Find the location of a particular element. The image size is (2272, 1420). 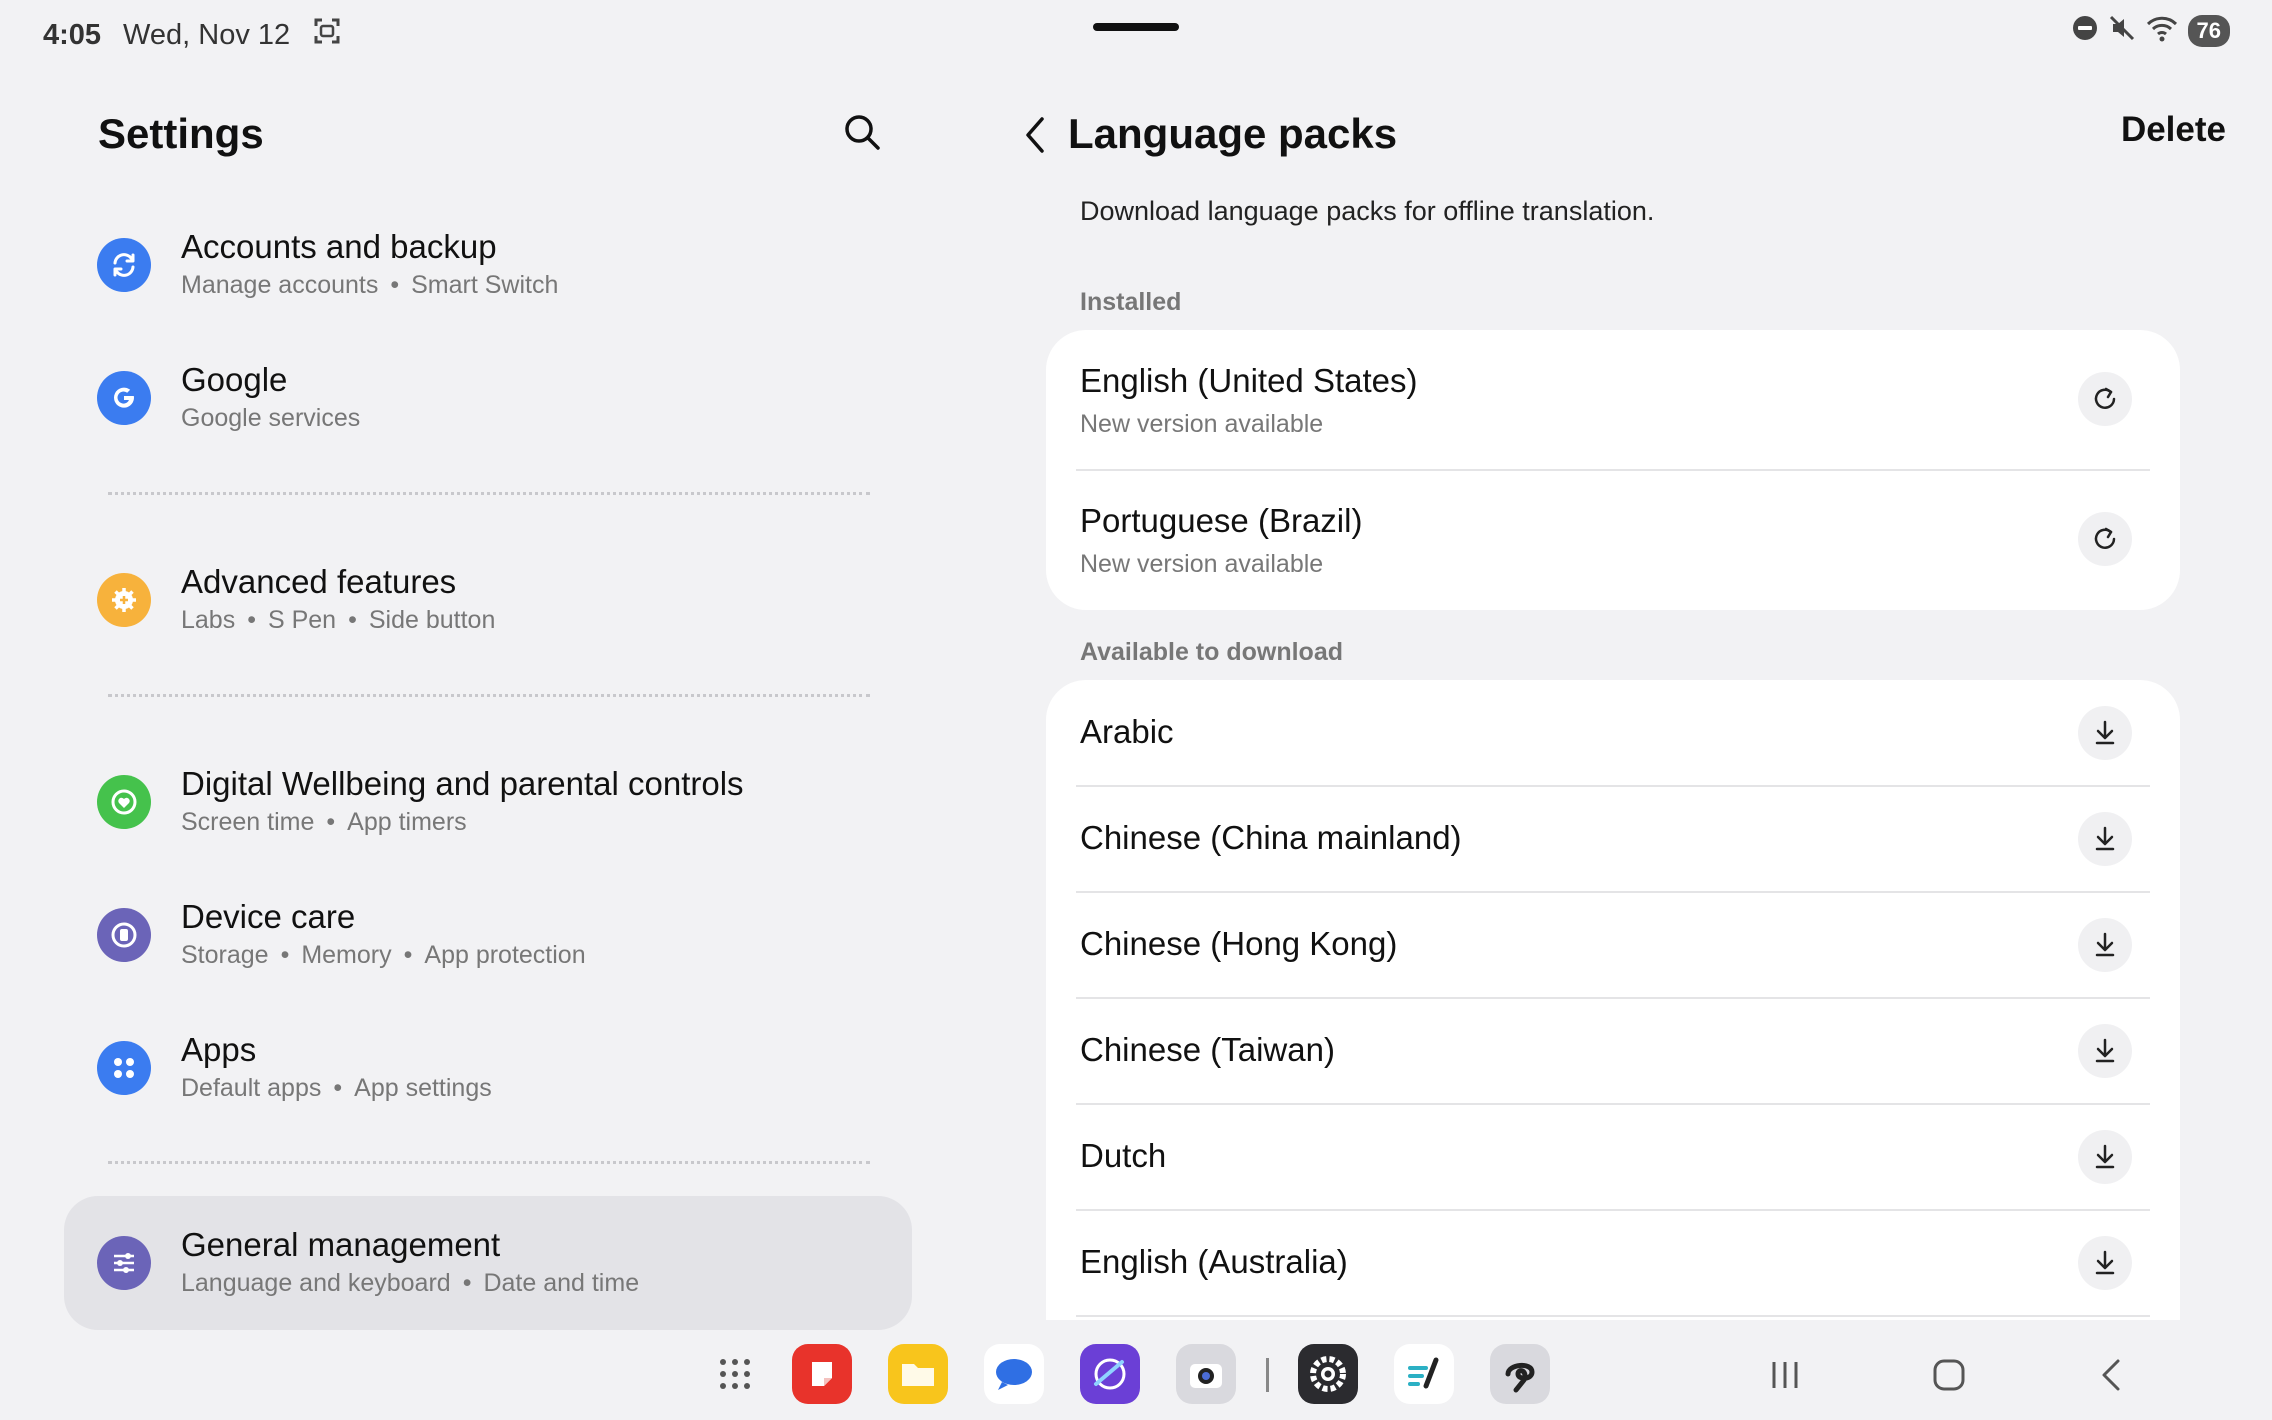

refresh-icon is located at coordinates (2105, 538).